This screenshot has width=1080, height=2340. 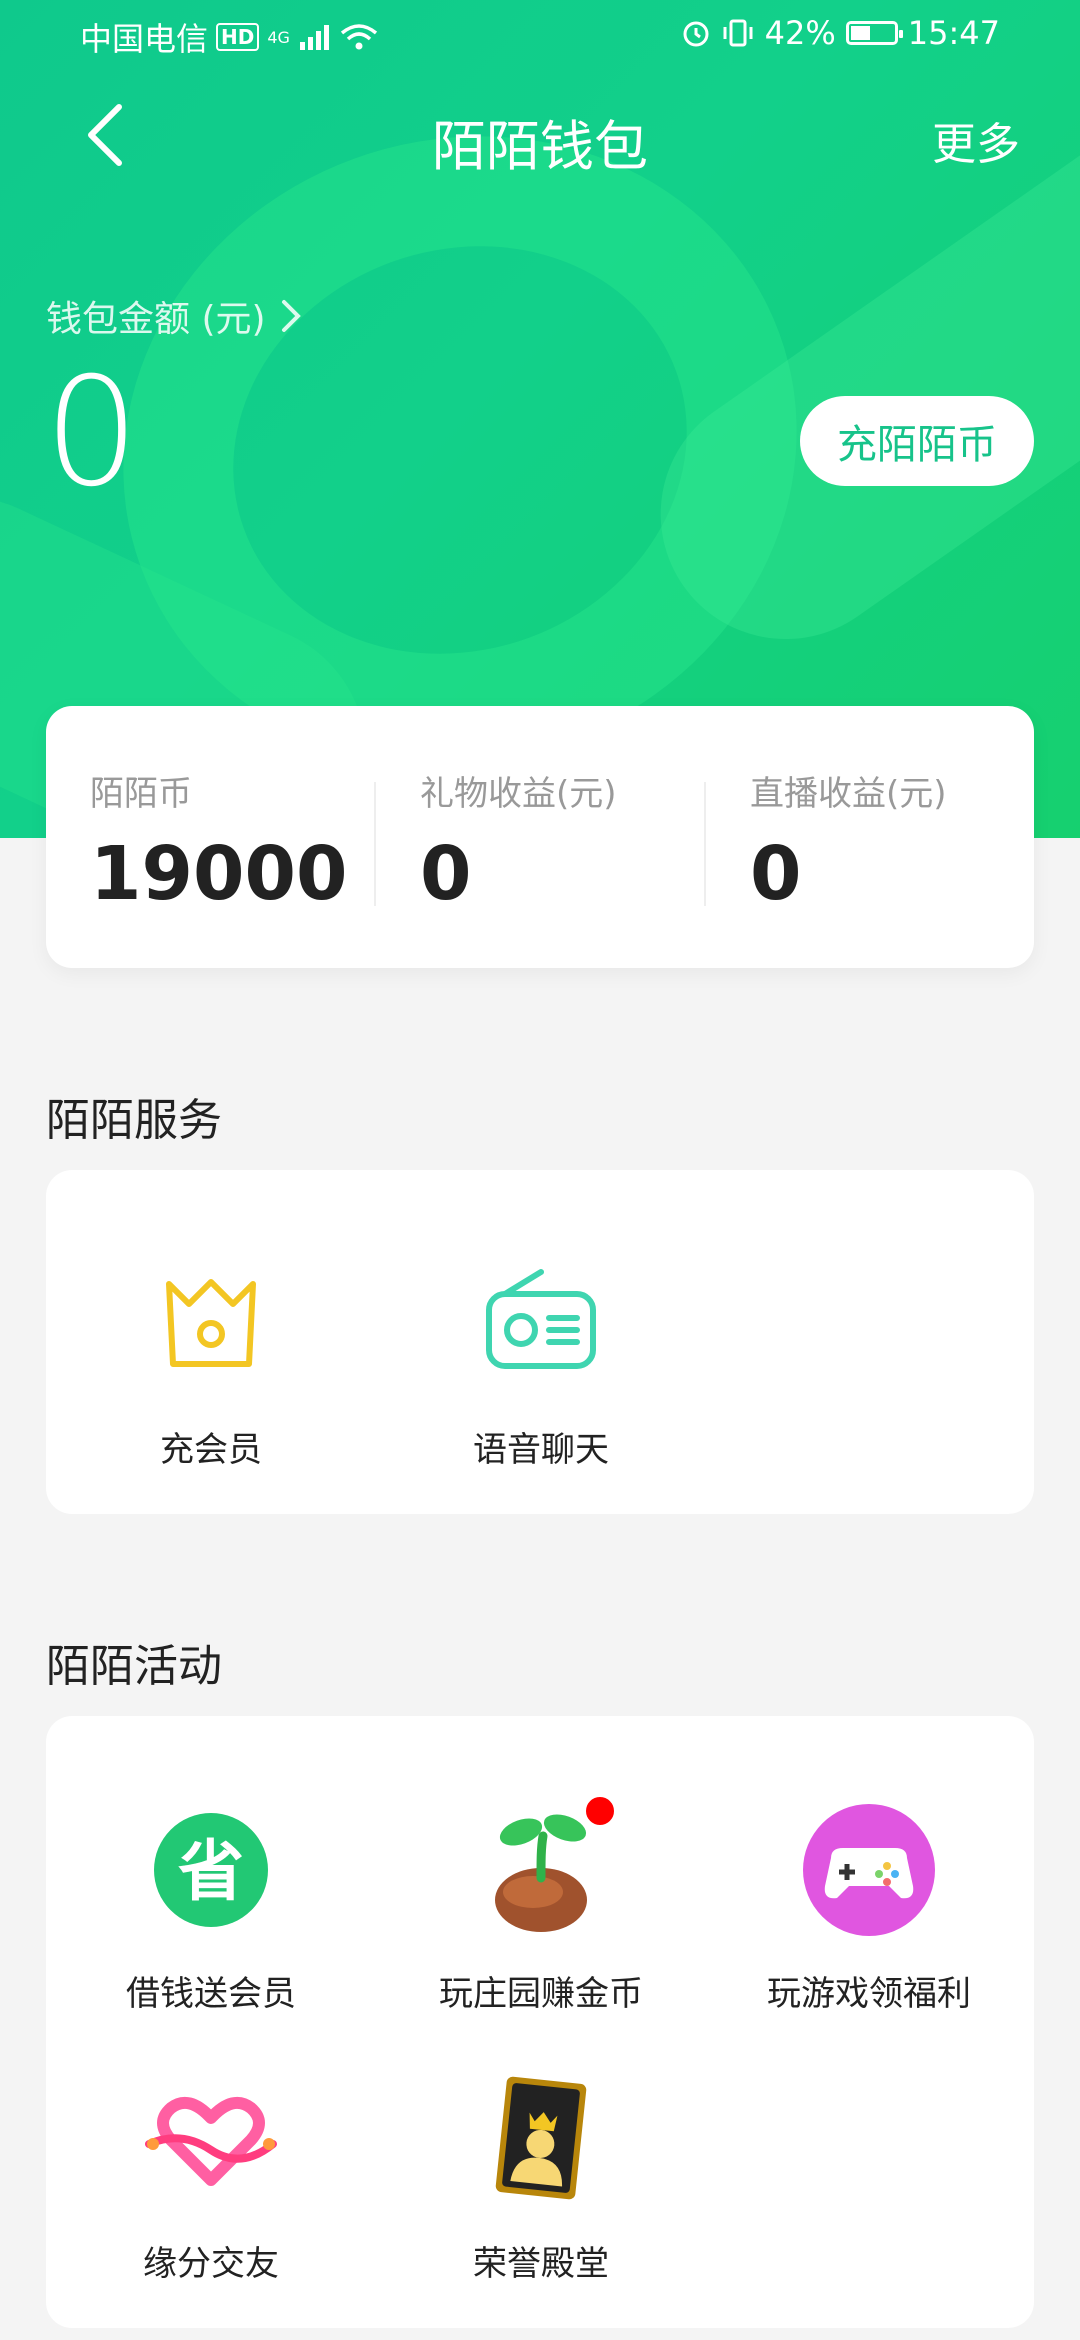 I want to click on alarm-icon, so click(x=696, y=34).